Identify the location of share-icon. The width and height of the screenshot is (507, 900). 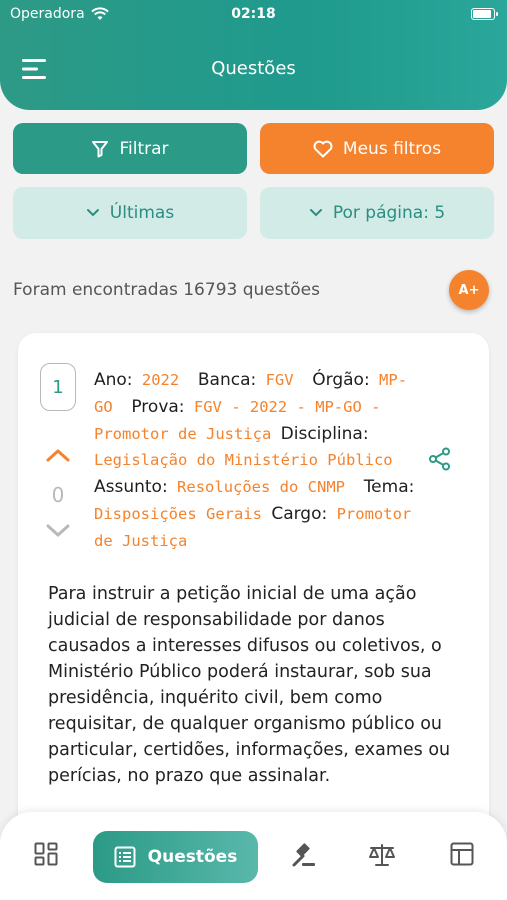
(439, 459).